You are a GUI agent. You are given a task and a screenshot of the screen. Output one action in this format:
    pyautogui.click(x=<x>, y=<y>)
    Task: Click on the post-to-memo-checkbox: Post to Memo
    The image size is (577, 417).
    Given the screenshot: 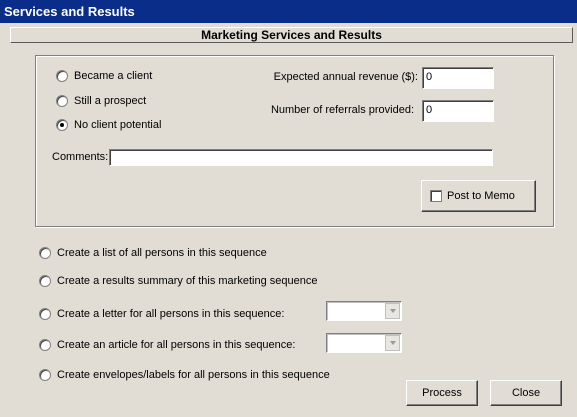 What is the action you would take?
    pyautogui.click(x=478, y=196)
    